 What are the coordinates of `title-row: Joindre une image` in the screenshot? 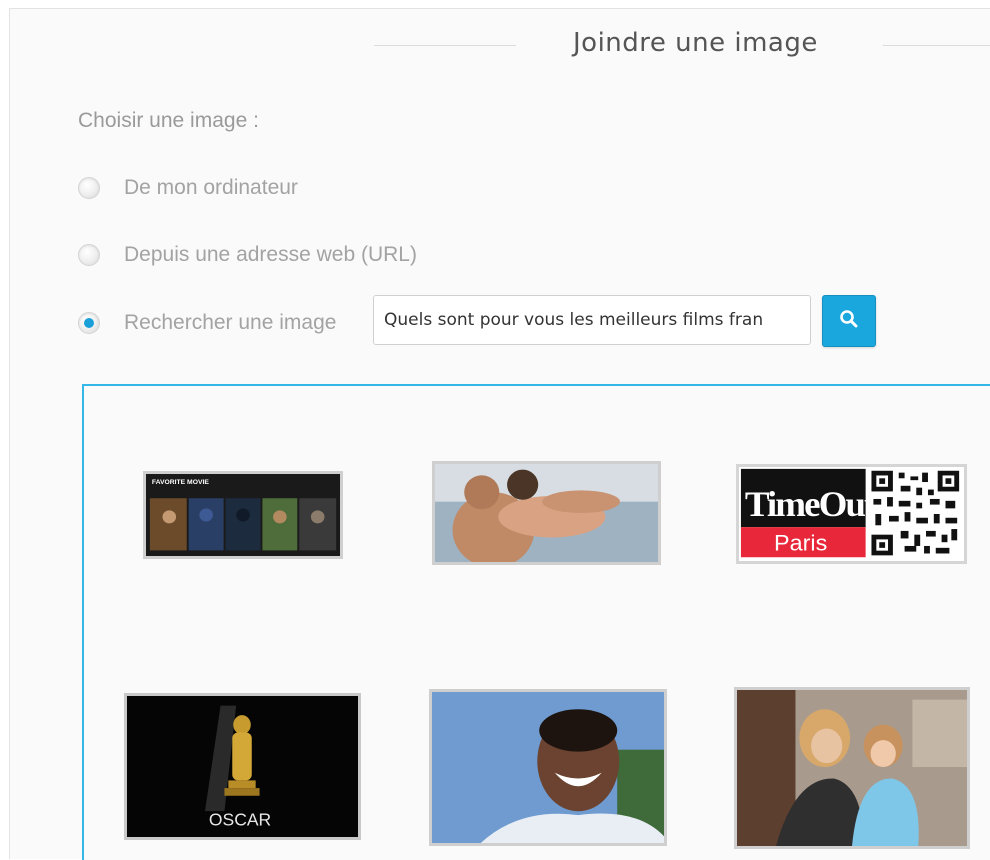 It's located at (500, 44).